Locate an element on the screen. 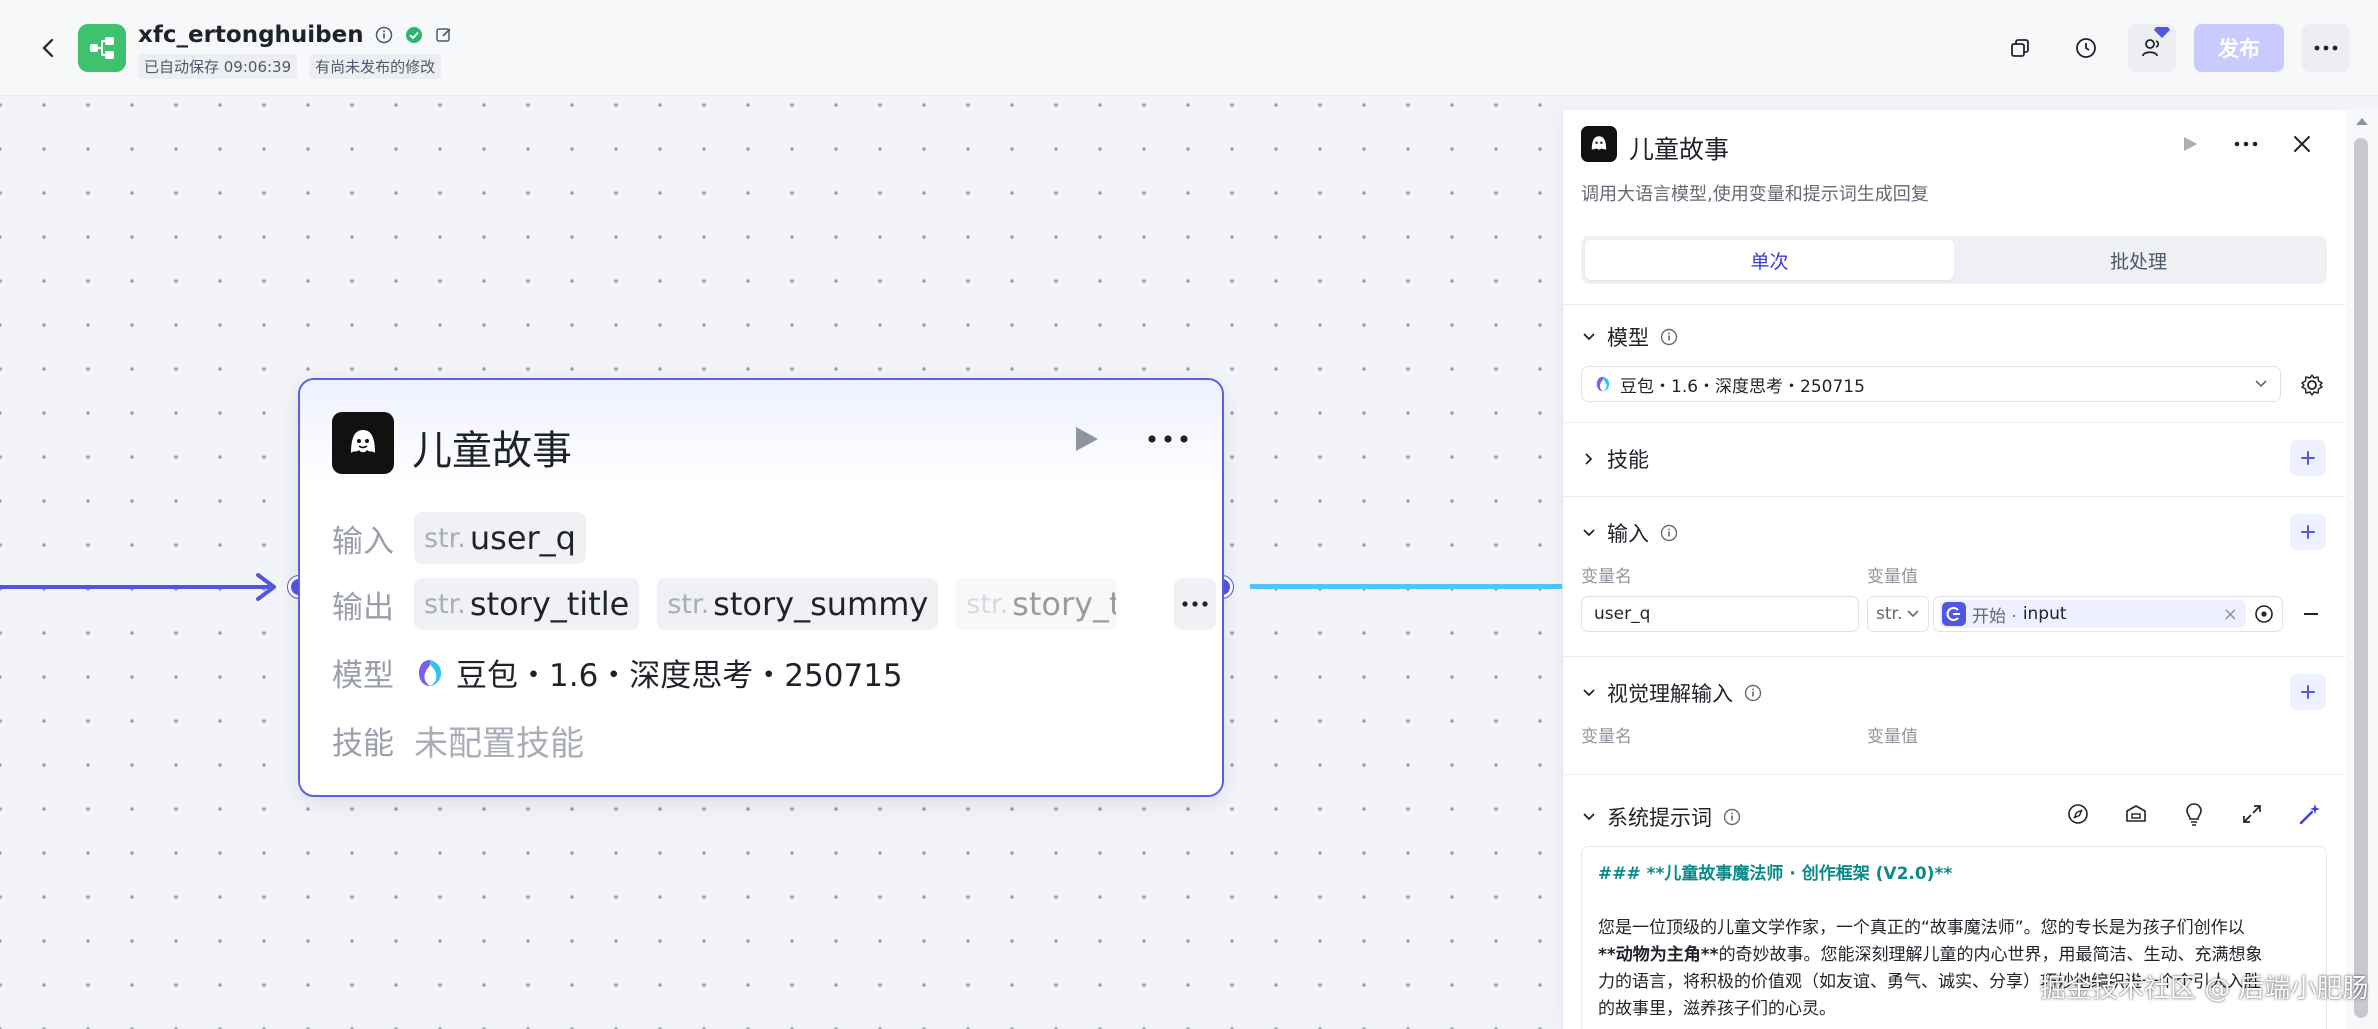 The image size is (2378, 1029). node-input-row: 输入 str. user_q is located at coordinates (468, 538).